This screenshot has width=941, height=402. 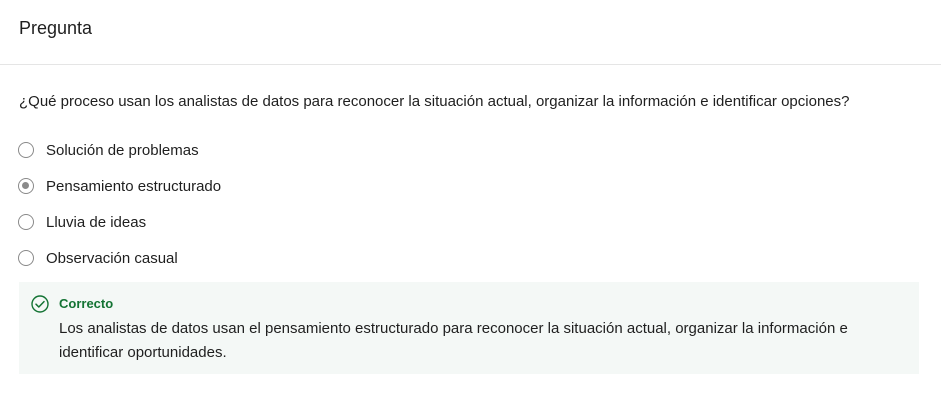 What do you see at coordinates (40, 304) in the screenshot?
I see `check-circle-icon` at bounding box center [40, 304].